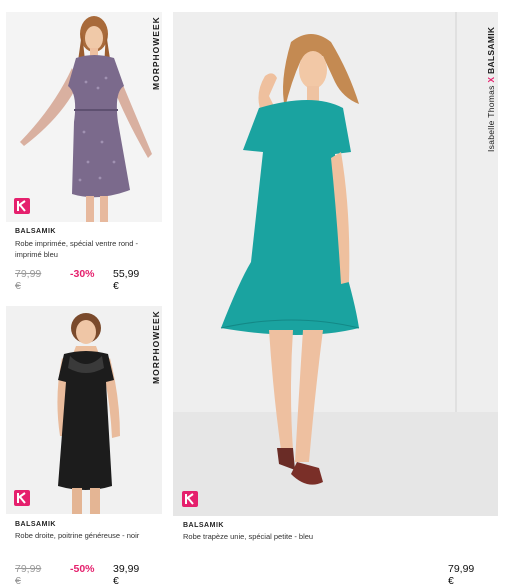  What do you see at coordinates (36, 254) in the screenshot?
I see `product-name-line-2: imprimé bleu` at bounding box center [36, 254].